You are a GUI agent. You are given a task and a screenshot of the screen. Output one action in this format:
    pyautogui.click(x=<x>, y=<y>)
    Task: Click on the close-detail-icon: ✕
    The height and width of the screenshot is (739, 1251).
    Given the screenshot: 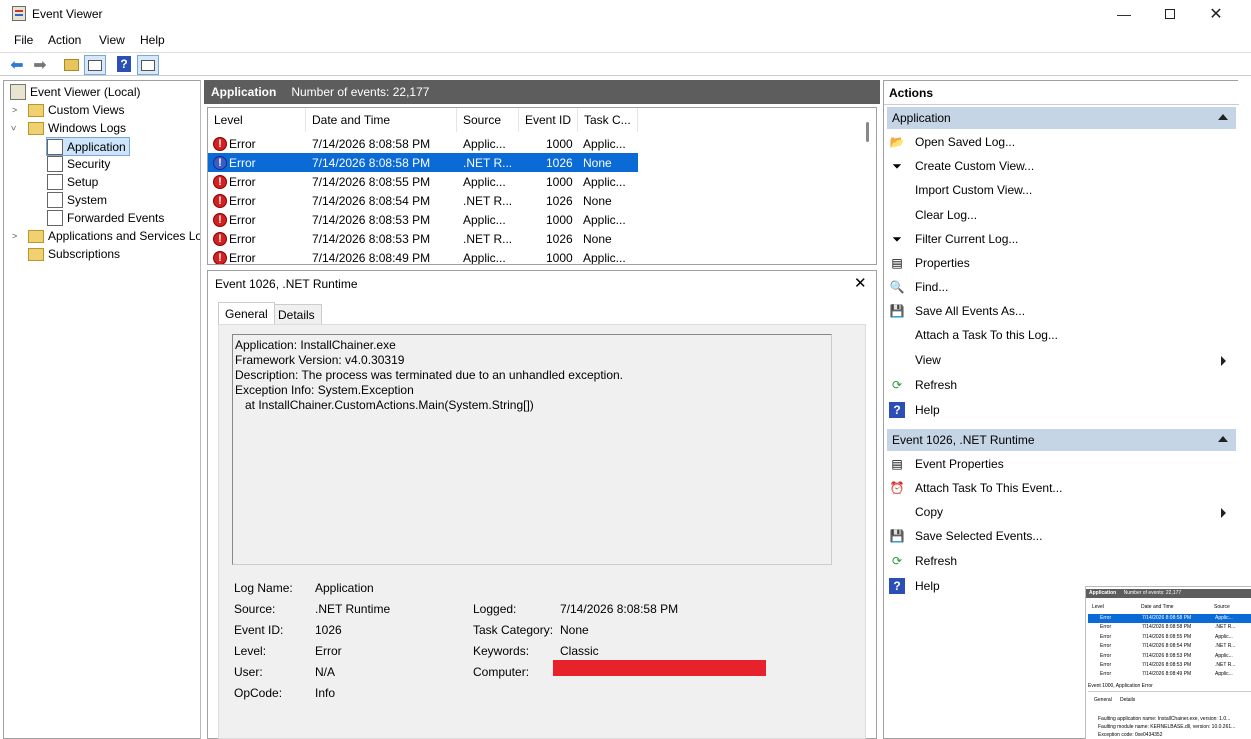 What is the action you would take?
    pyautogui.click(x=860, y=283)
    